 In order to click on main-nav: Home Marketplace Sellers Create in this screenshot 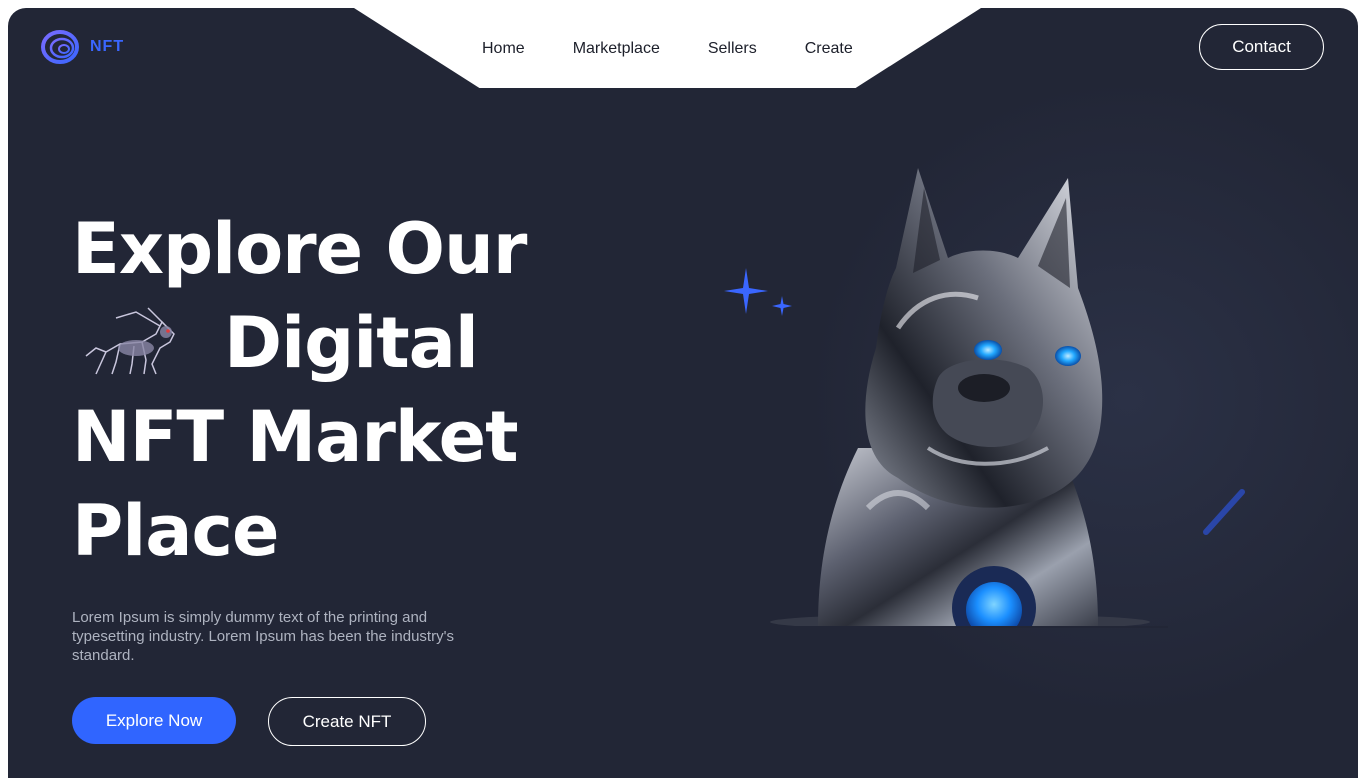, I will do `click(667, 49)`.